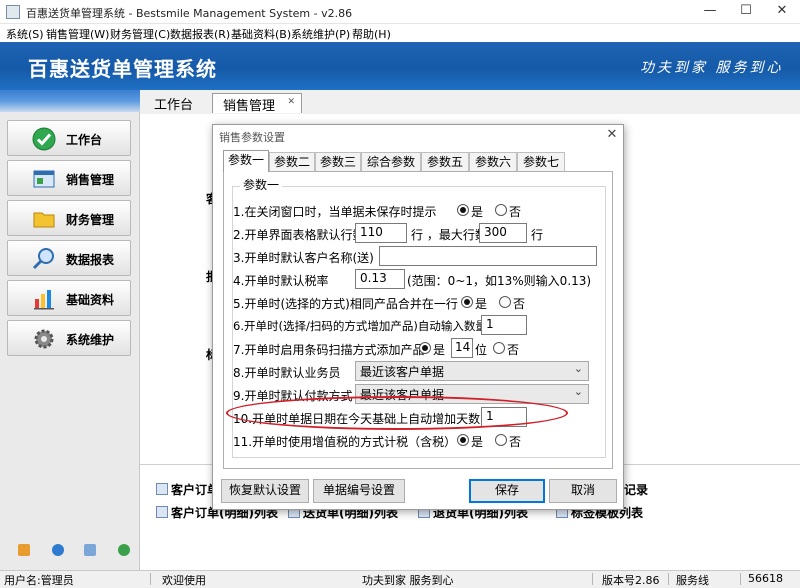 This screenshot has height=588, width=800. I want to click on nav-label: 系统维护, so click(90, 340).